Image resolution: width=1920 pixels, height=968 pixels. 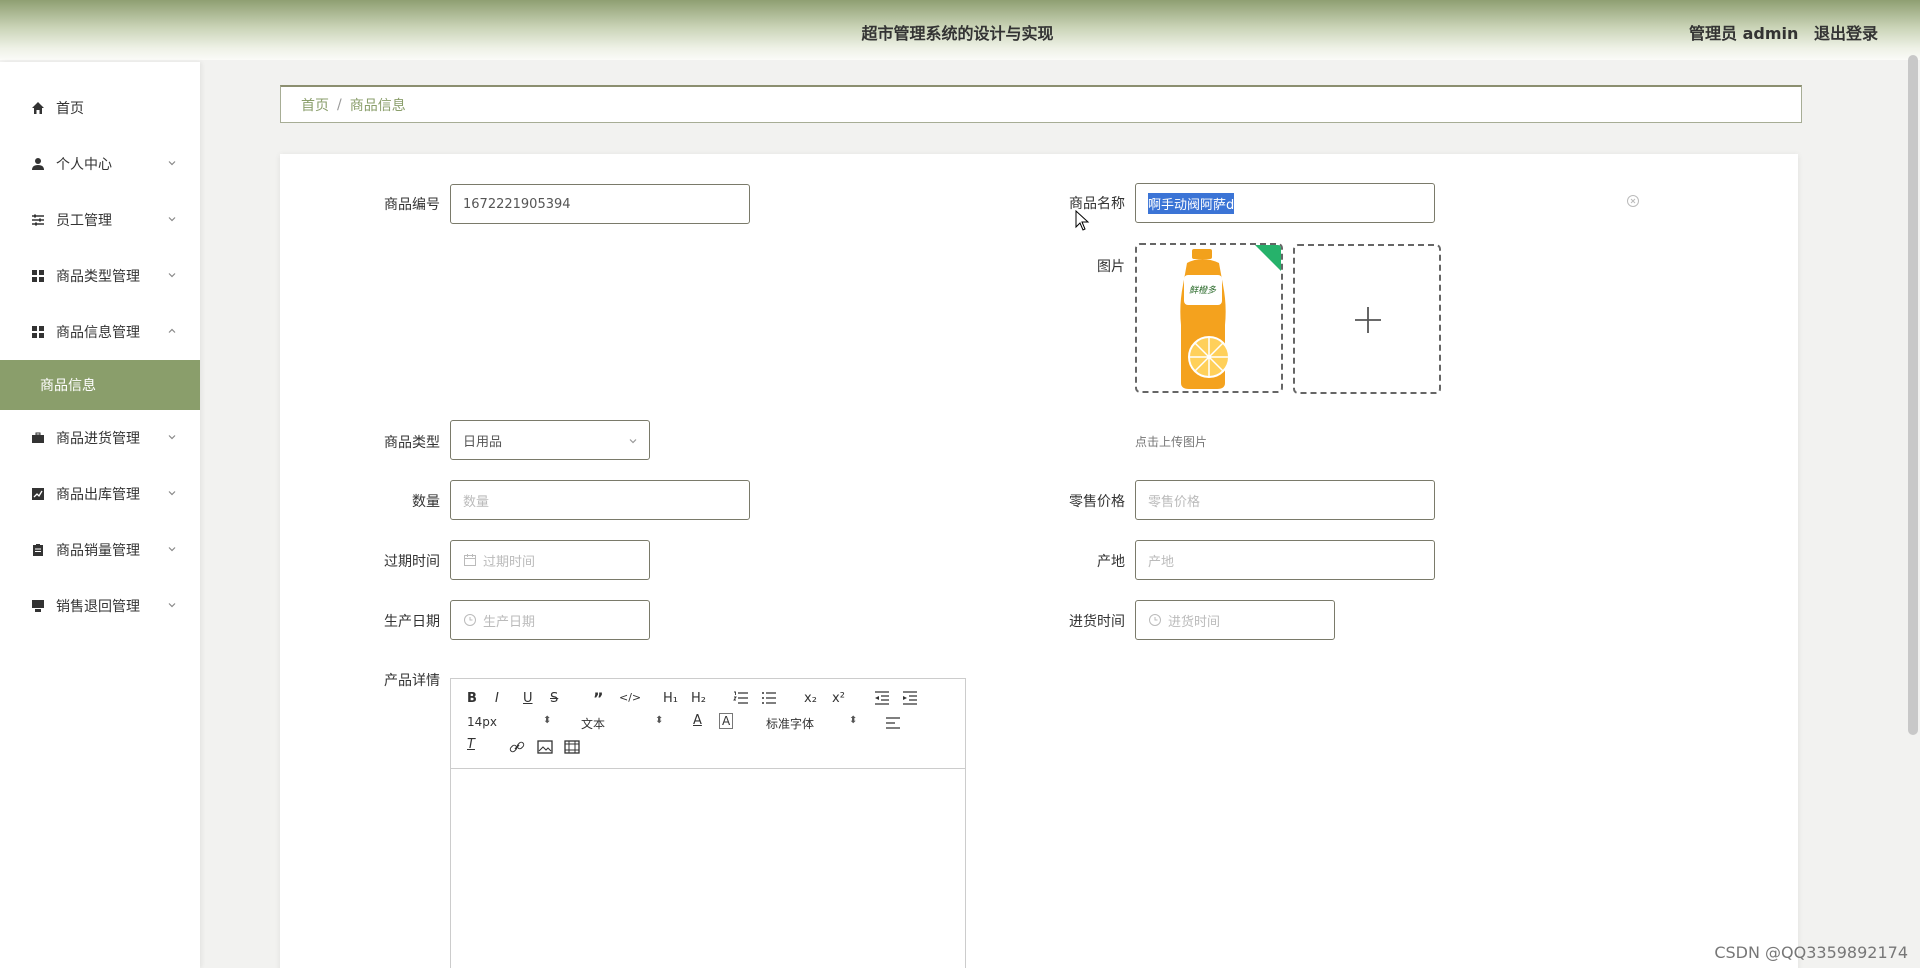 I want to click on ordered-list-icon, so click(x=741, y=698).